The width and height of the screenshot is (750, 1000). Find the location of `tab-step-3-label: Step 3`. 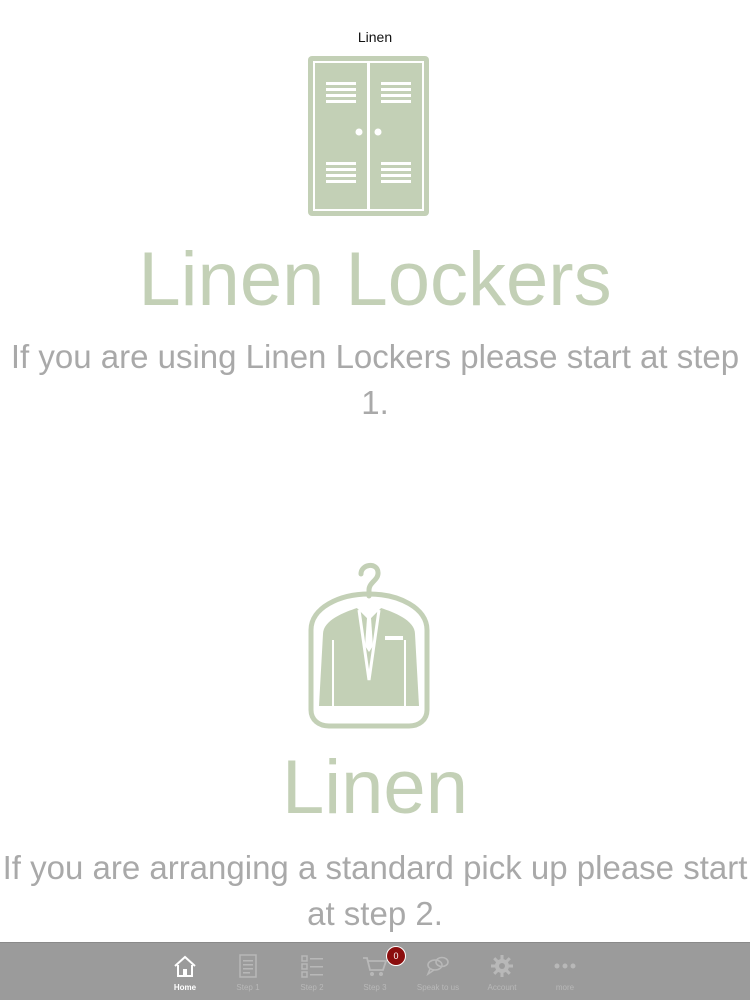

tab-step-3-label: Step 3 is located at coordinates (375, 987).